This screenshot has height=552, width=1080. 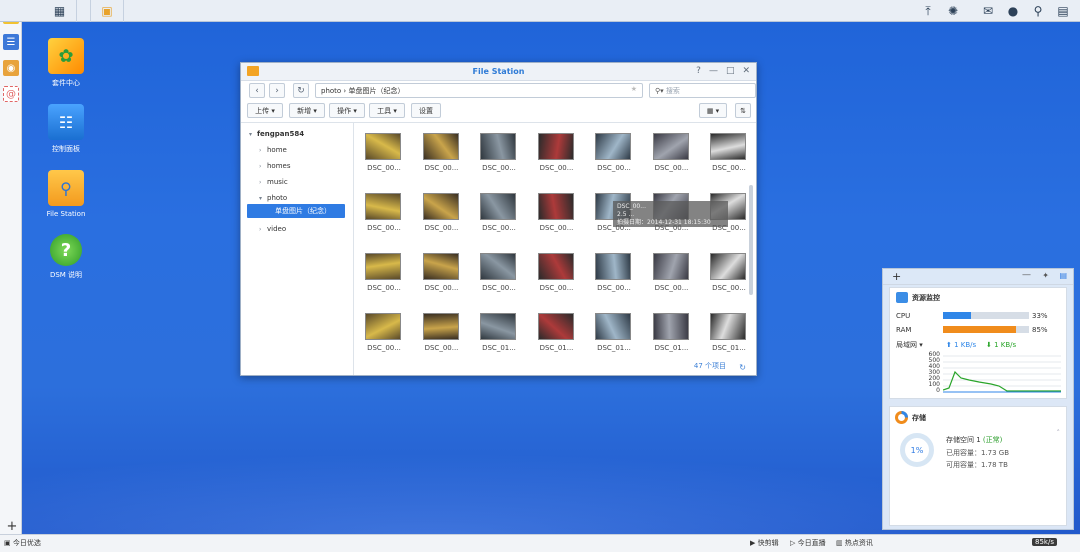 What do you see at coordinates (988, 11) in the screenshot?
I see `notification-icon: ✉` at bounding box center [988, 11].